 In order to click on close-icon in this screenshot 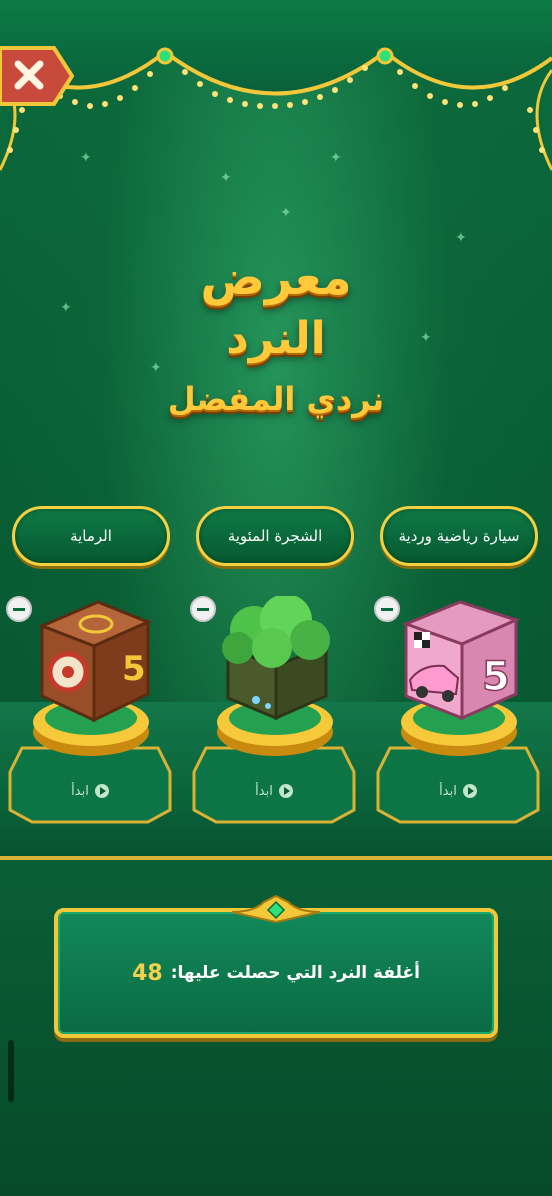, I will do `click(37, 76)`.